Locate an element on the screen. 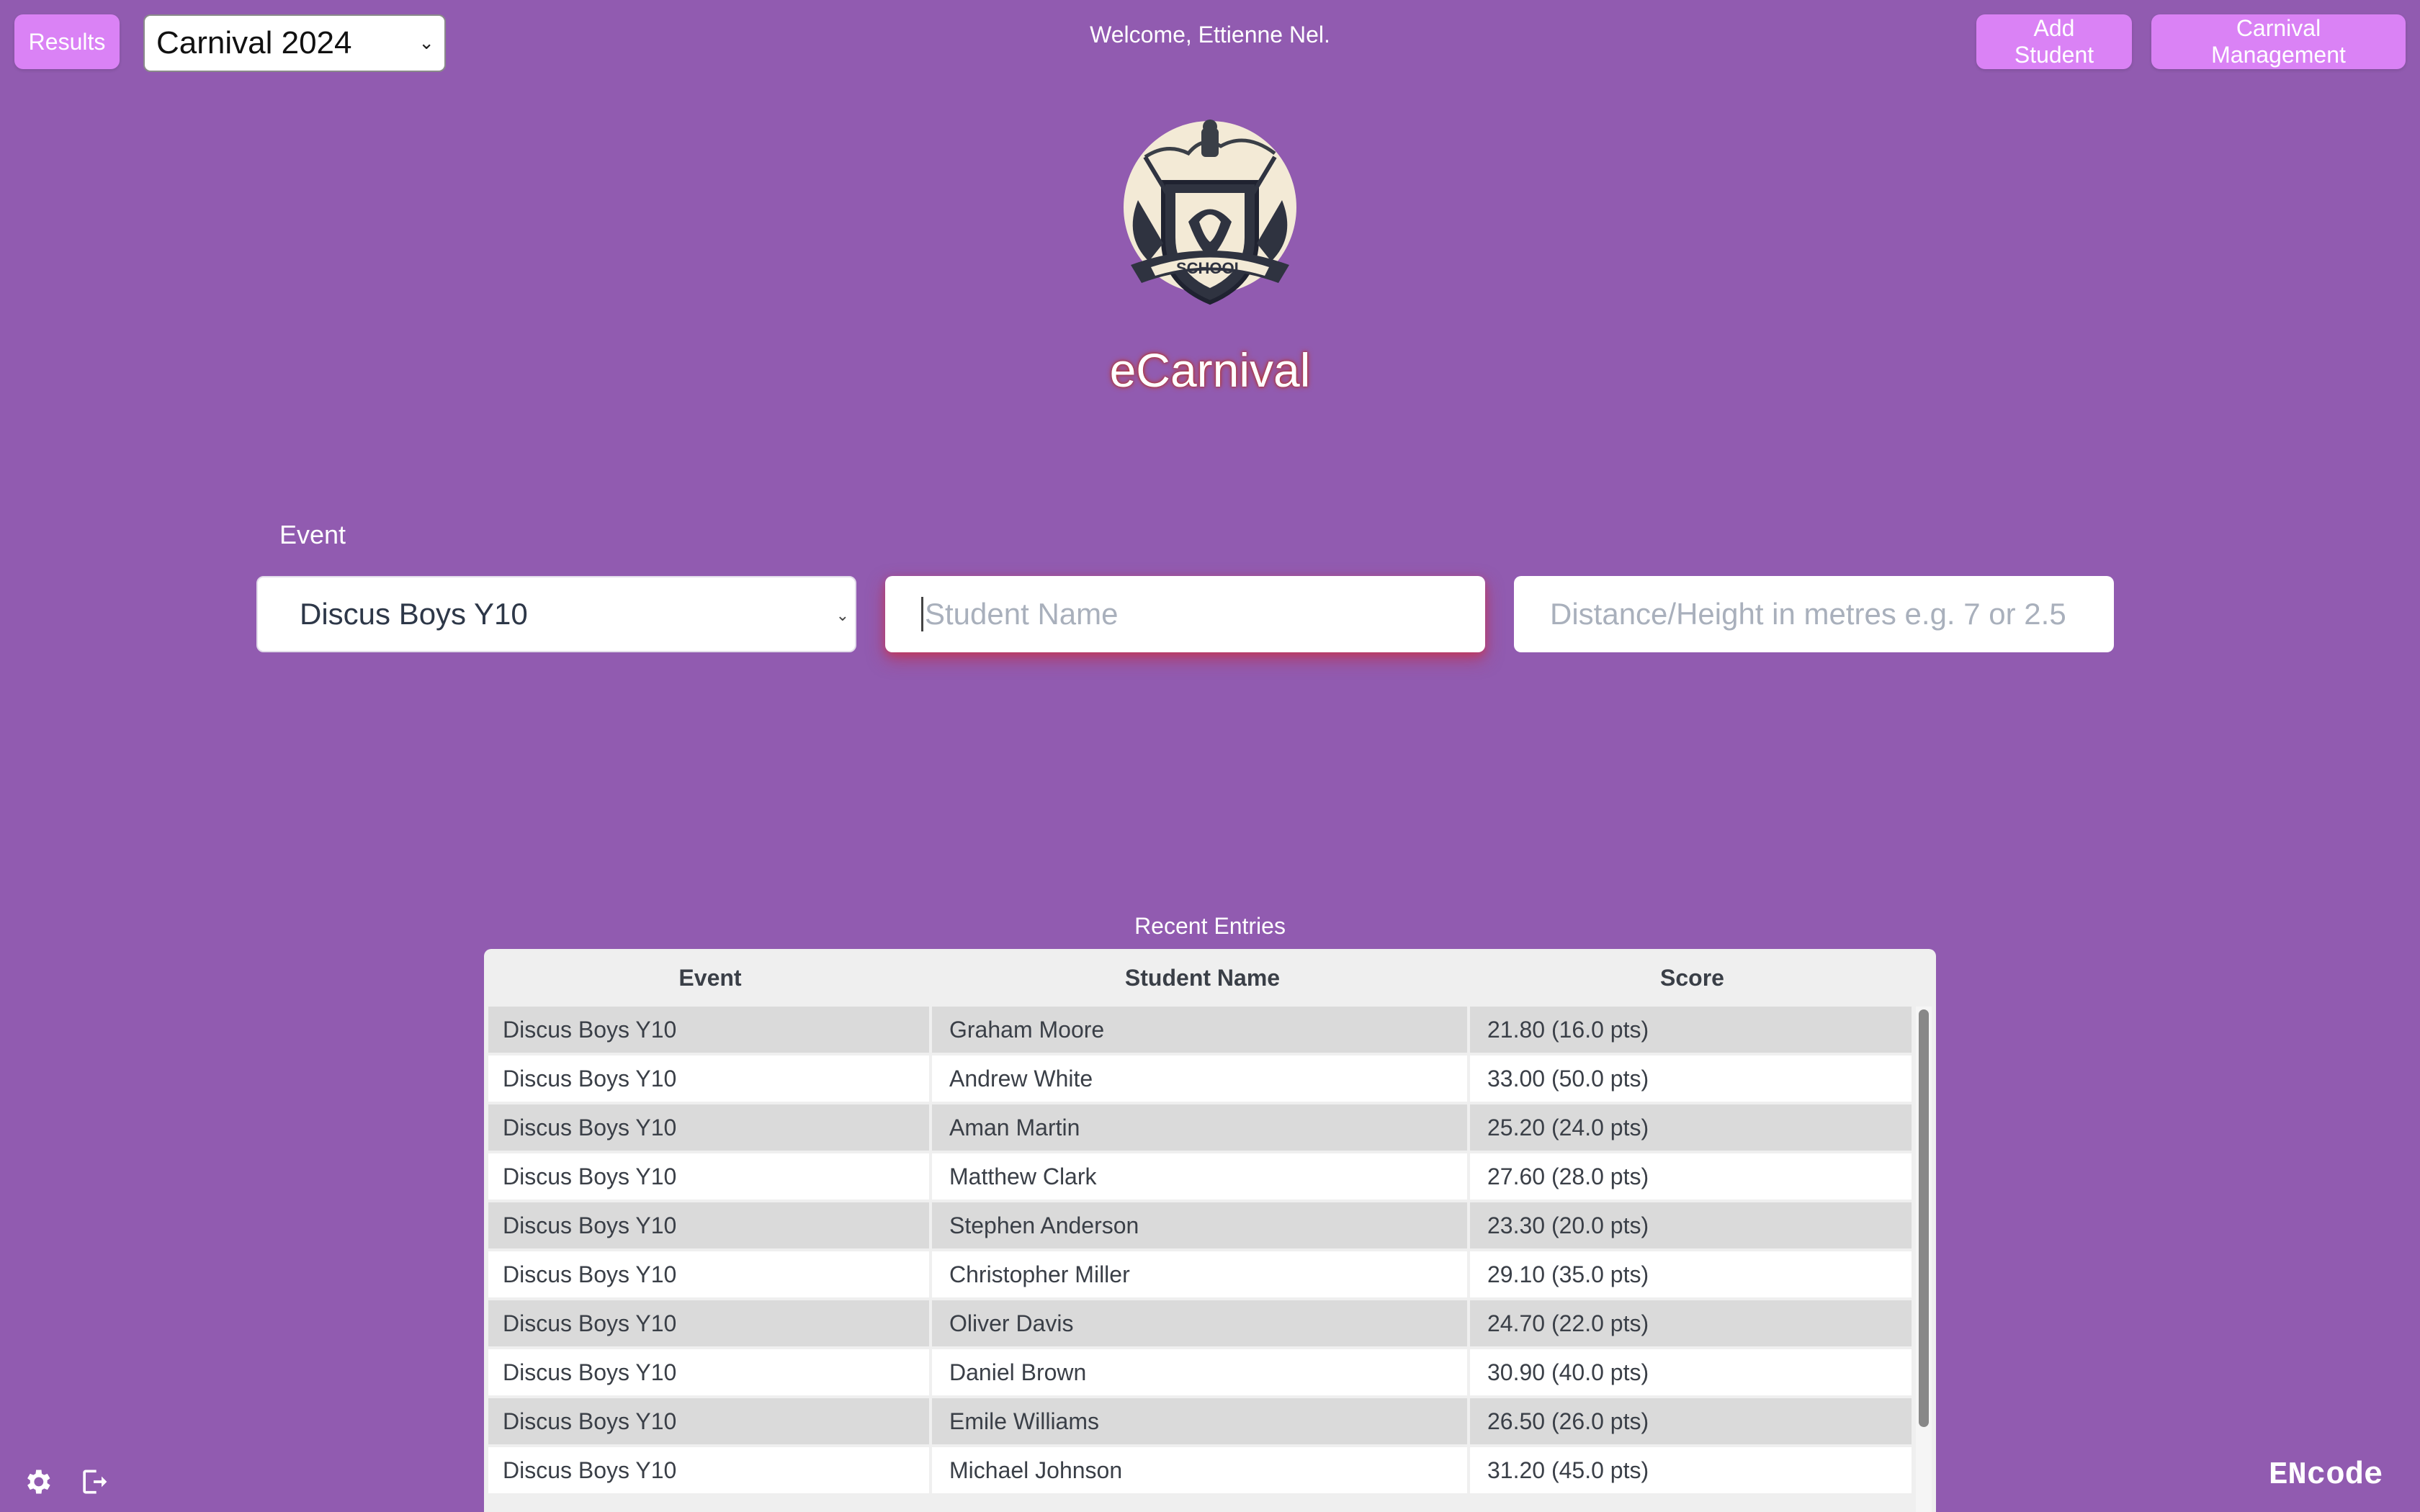 This screenshot has width=2420, height=1512. cell-student-name: Matthew Clark is located at coordinates (1202, 1176).